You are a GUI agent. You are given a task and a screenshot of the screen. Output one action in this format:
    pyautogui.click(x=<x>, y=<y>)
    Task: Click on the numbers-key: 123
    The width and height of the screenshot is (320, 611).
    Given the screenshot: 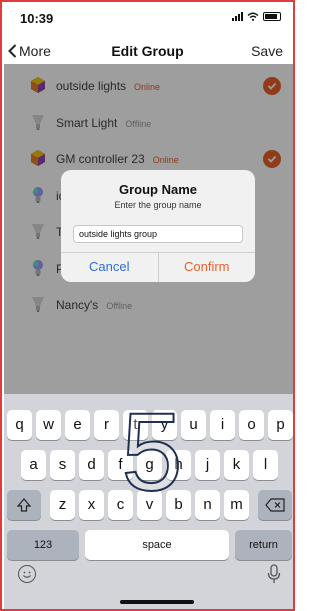 What is the action you would take?
    pyautogui.click(x=43, y=545)
    